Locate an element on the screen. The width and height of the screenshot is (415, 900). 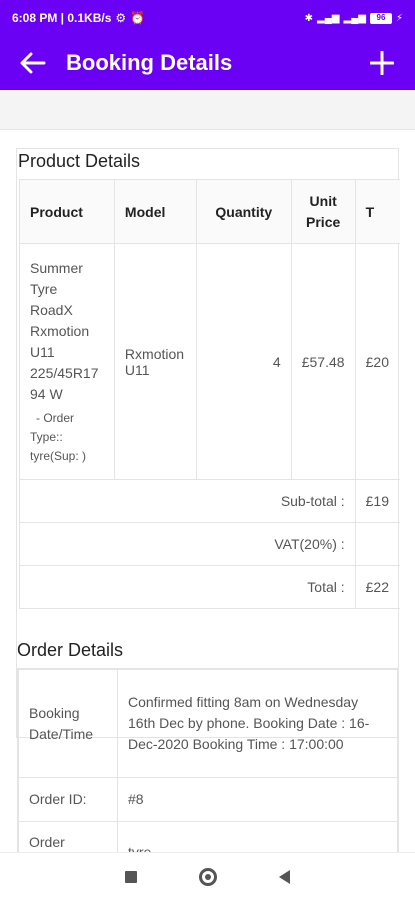
product-line: 94 W is located at coordinates (46, 393).